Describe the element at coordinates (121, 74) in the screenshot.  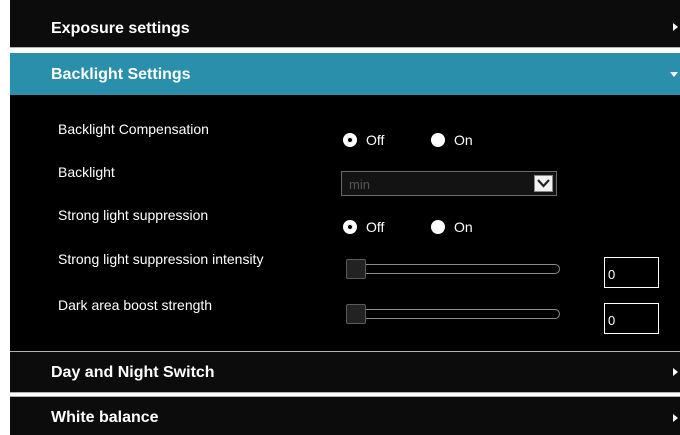
I see `section-title: Backlight Settings` at that location.